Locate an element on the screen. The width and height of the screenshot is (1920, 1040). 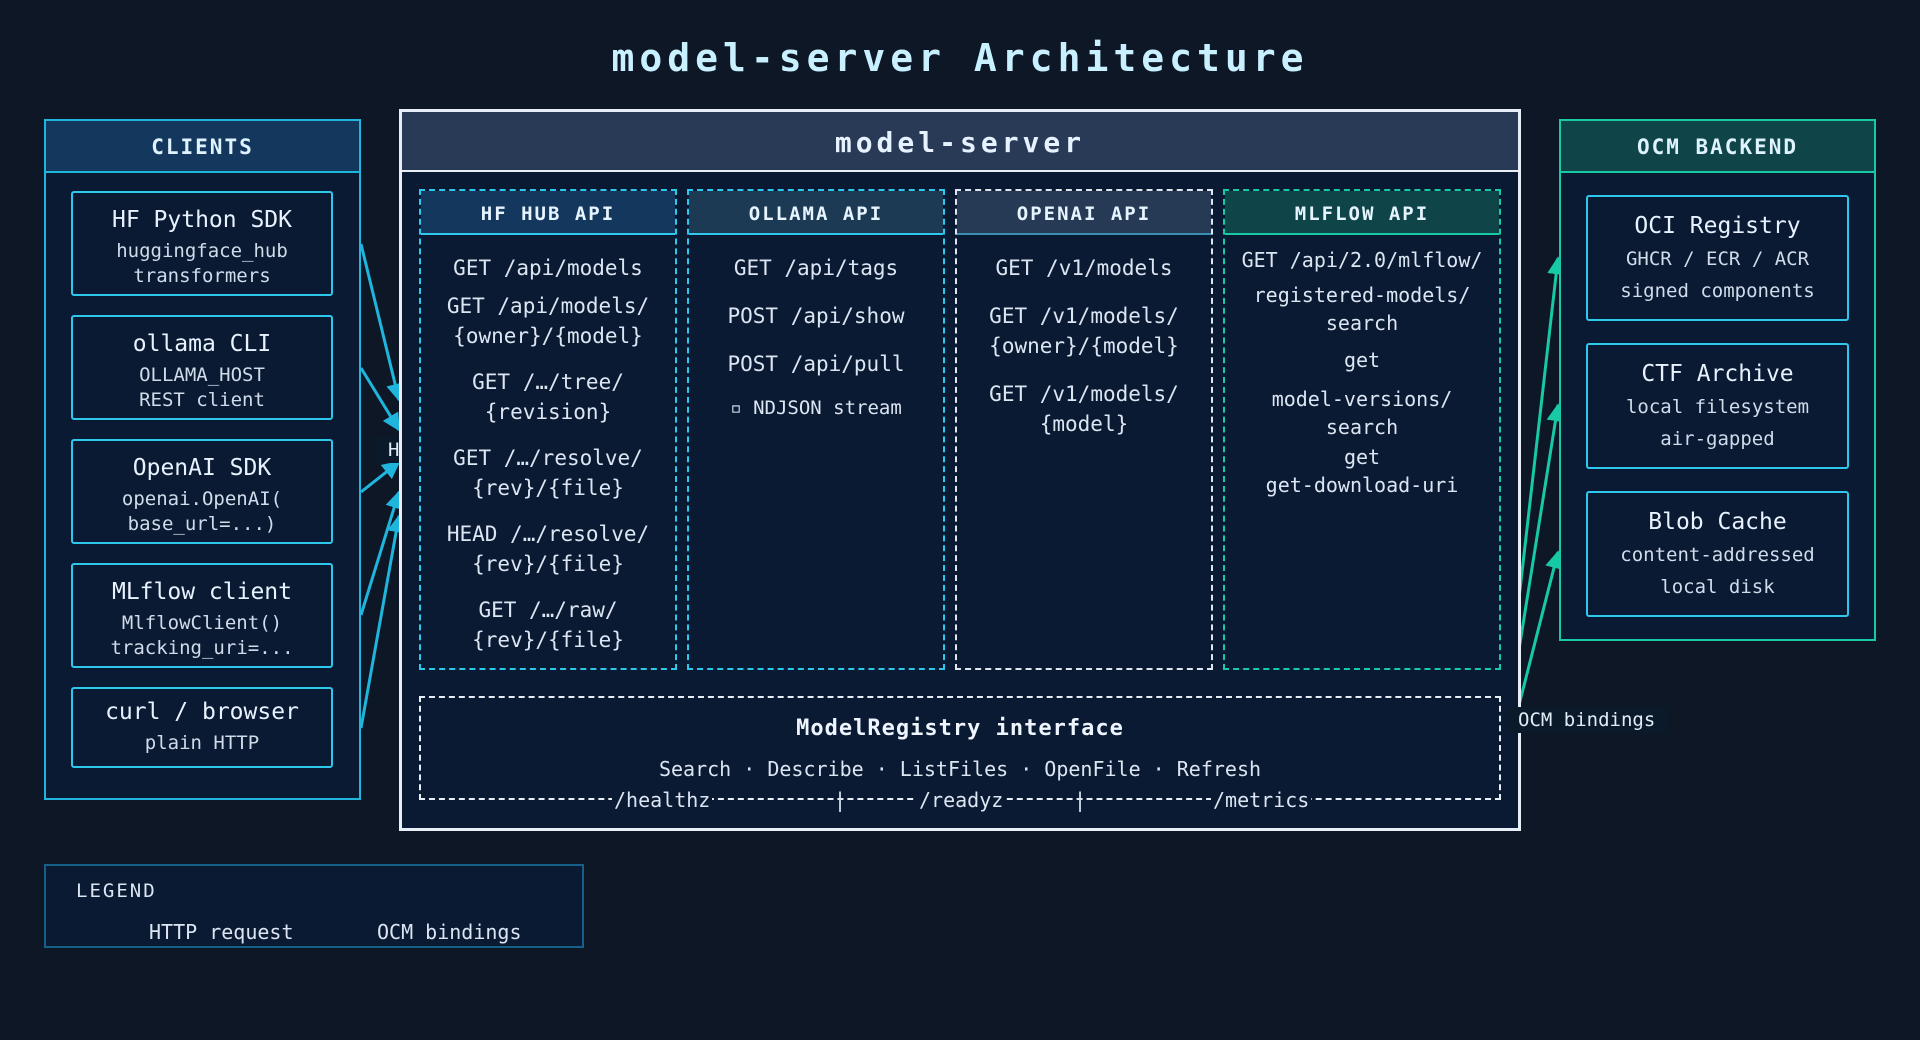
endpoint: HEAD /…/resolve/ {rev}/{file} is located at coordinates (548, 549).